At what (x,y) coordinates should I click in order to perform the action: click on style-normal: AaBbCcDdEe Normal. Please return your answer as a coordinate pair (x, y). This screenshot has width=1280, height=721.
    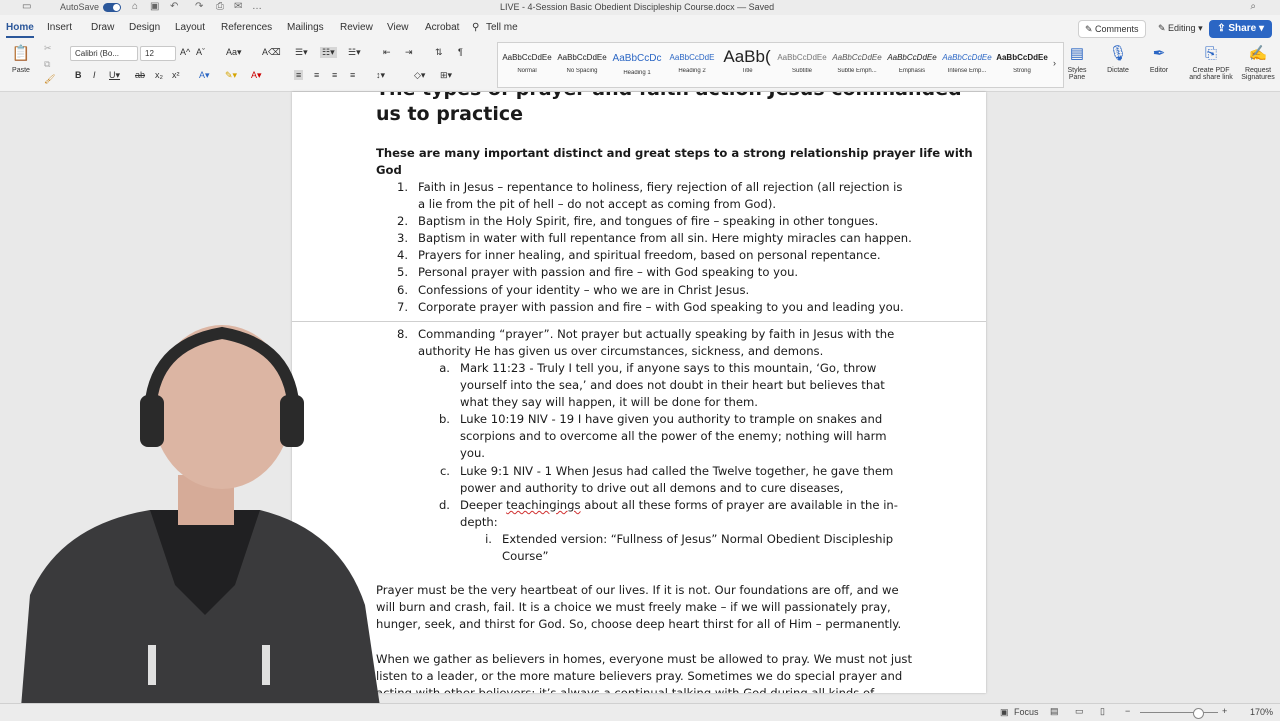
    Looking at the image, I should click on (527, 64).